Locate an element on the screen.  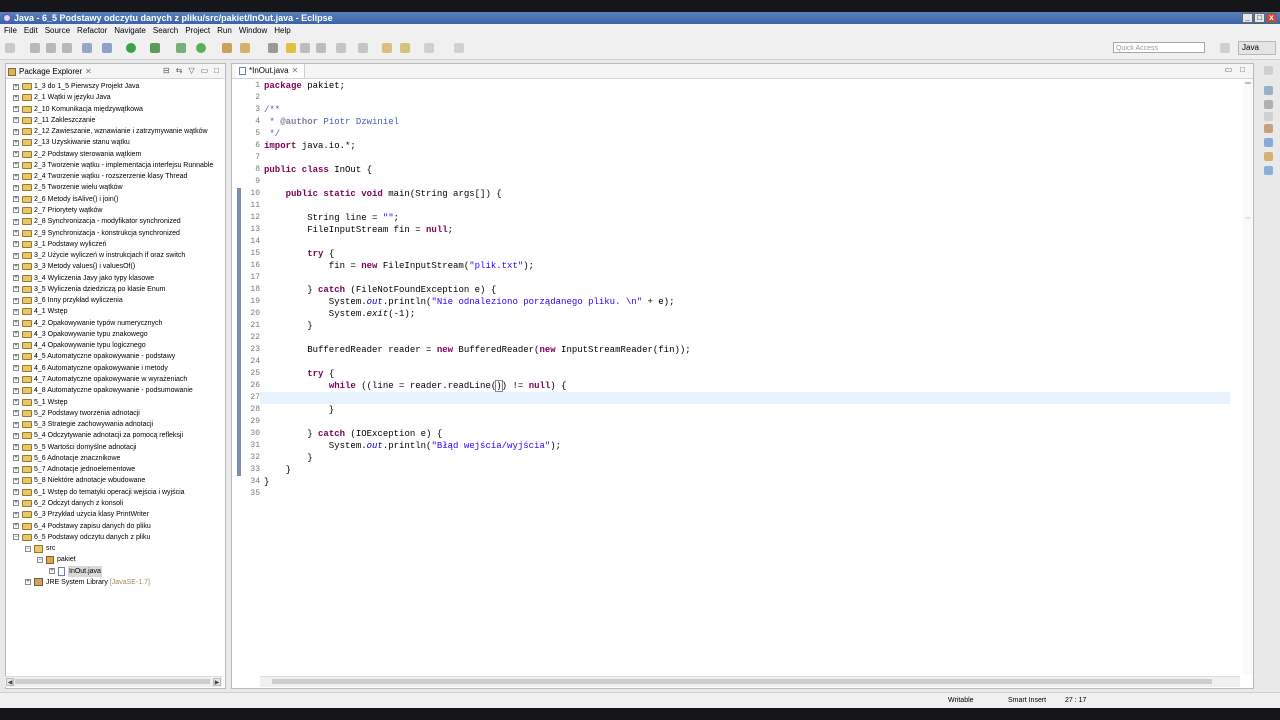
back-icon is located at coordinates (405, 48).